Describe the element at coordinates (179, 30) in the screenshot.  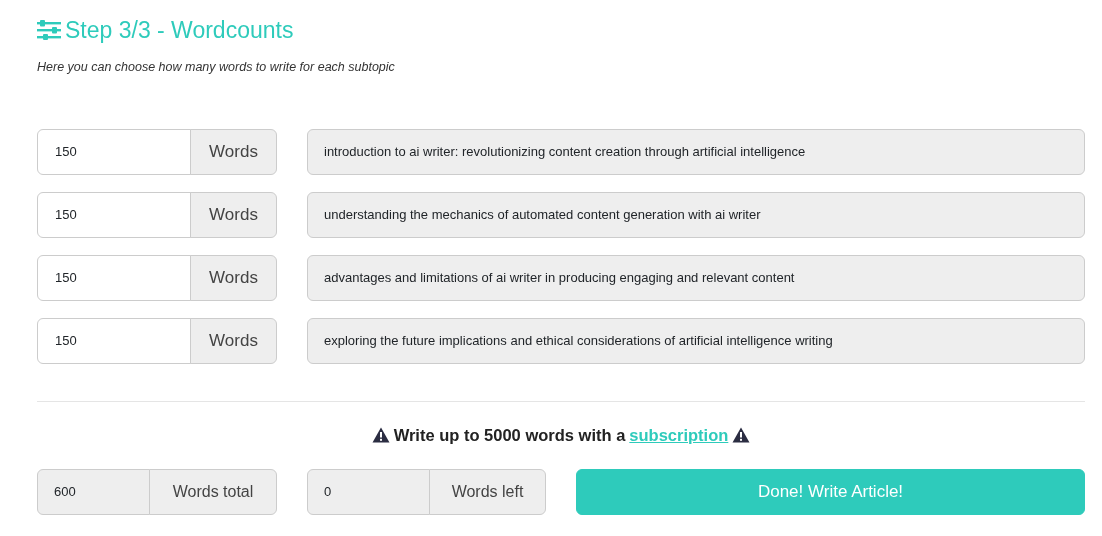
I see `page-title: Step 3/3 - Wordcounts` at that location.